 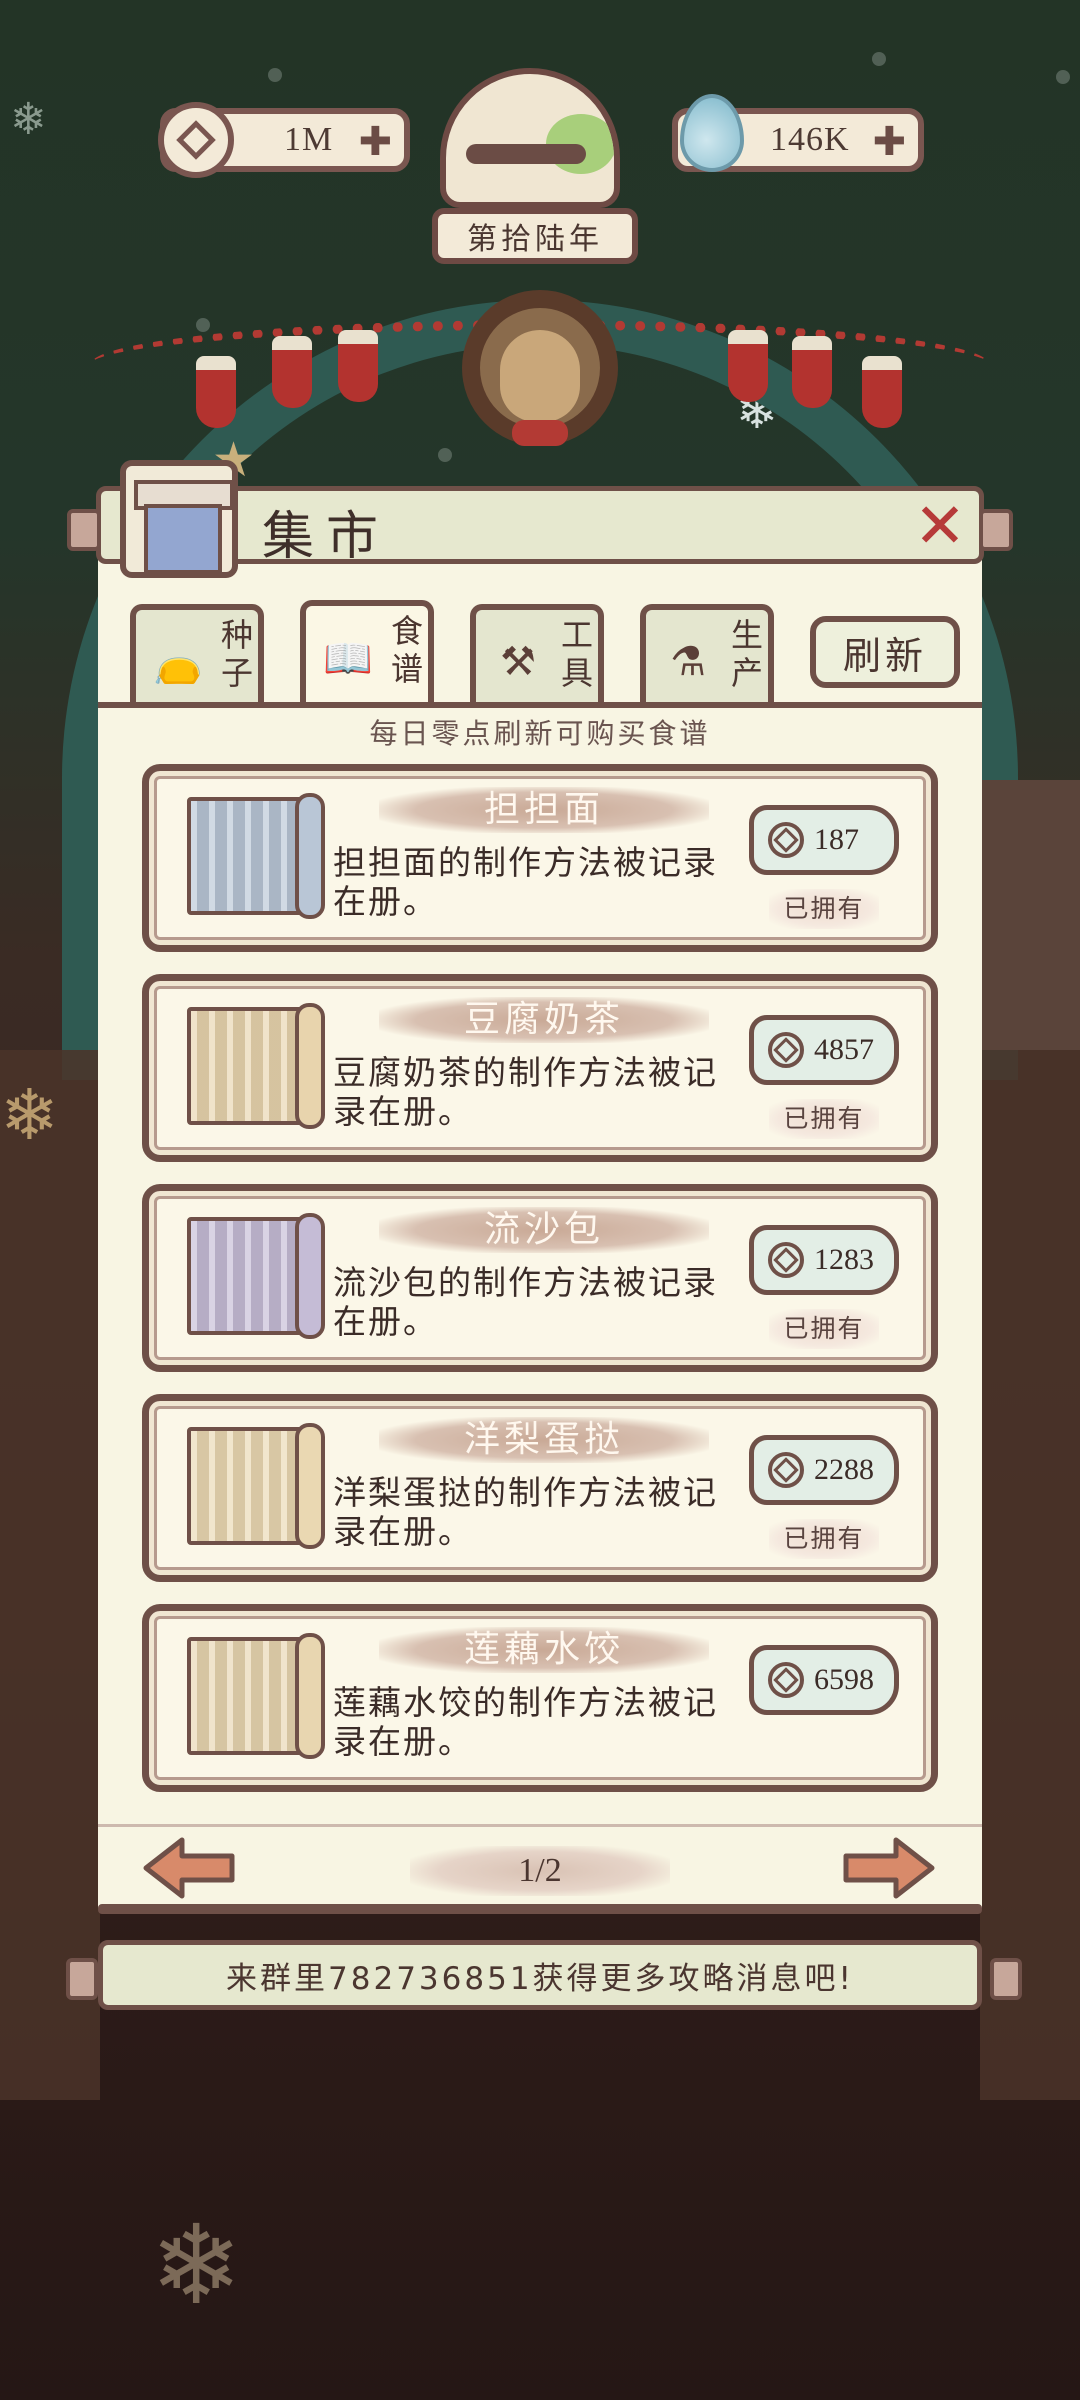 I want to click on seed-bag-icon: 👝, so click(x=178, y=662).